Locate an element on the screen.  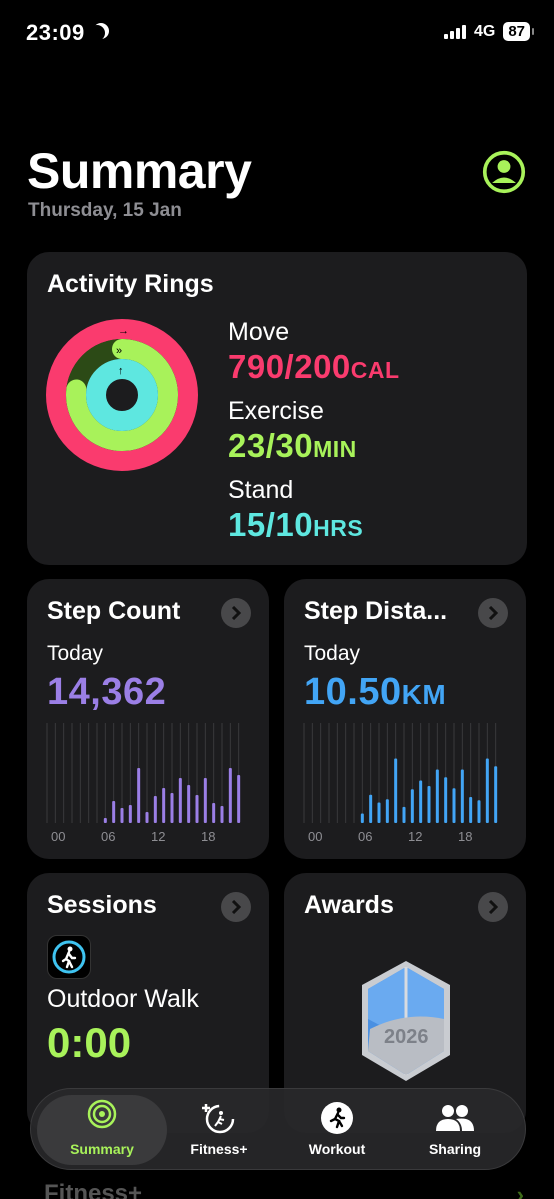
step-count-chart: 00 06 12 18 is located at coordinates (143, 783).